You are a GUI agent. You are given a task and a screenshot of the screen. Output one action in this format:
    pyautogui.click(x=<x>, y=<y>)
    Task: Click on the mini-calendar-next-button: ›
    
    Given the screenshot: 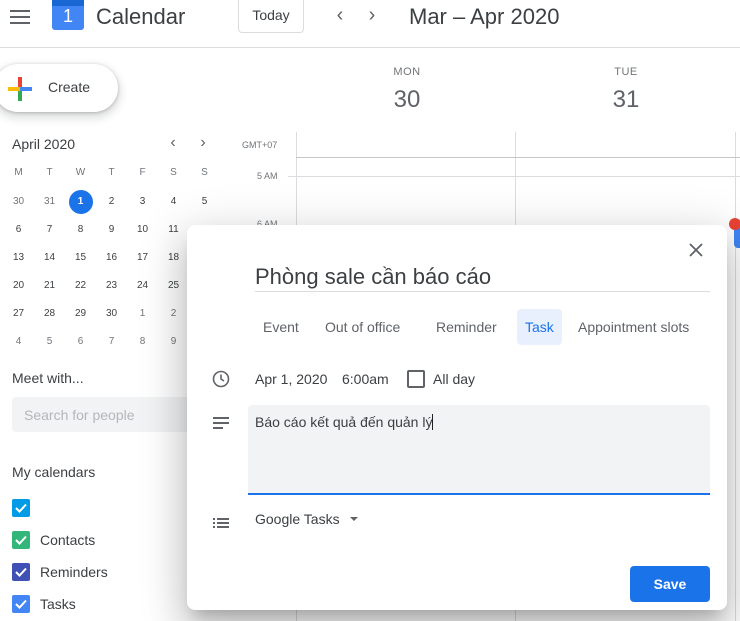 What is the action you would take?
    pyautogui.click(x=203, y=143)
    